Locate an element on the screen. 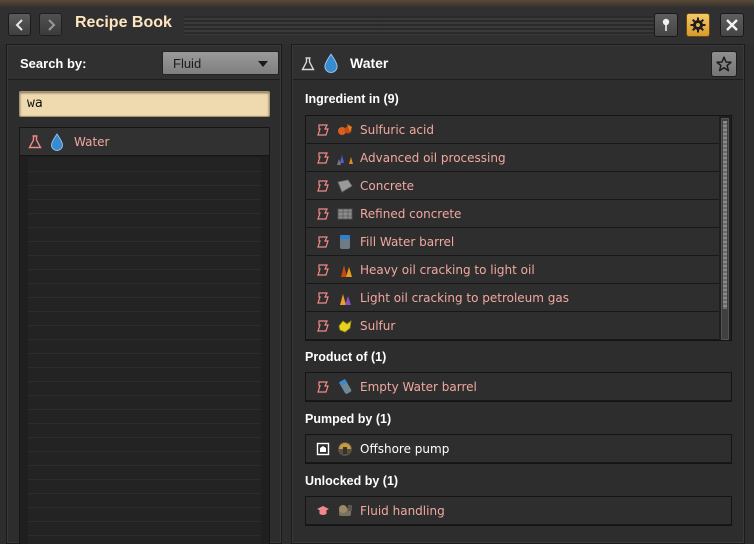  section-title-ingredient-in: Ingredient in (9) is located at coordinates (352, 99).